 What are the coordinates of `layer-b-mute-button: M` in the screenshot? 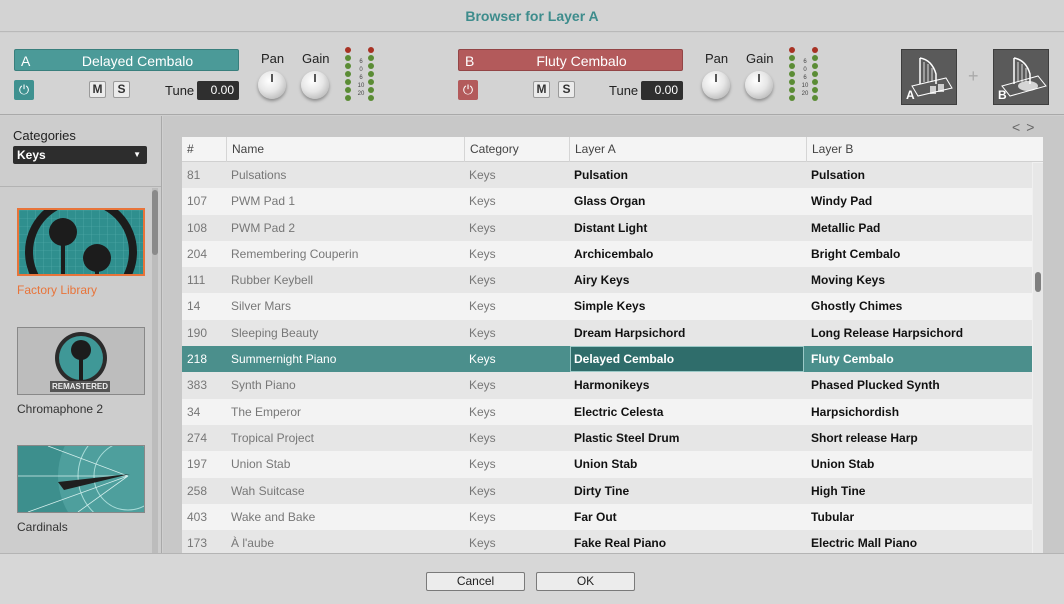 It's located at (541, 89).